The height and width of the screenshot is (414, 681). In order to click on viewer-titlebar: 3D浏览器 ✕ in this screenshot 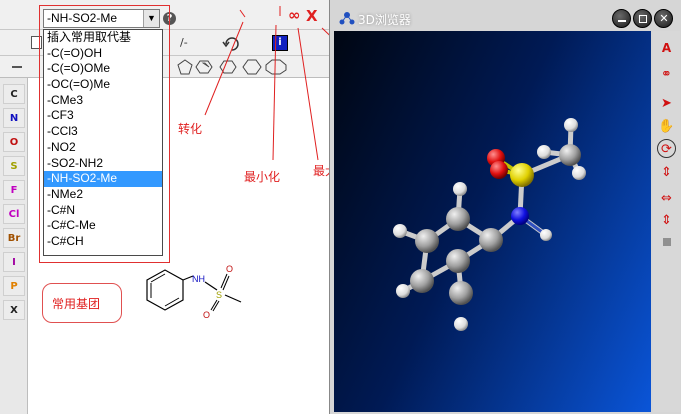, I will do `click(505, 18)`.